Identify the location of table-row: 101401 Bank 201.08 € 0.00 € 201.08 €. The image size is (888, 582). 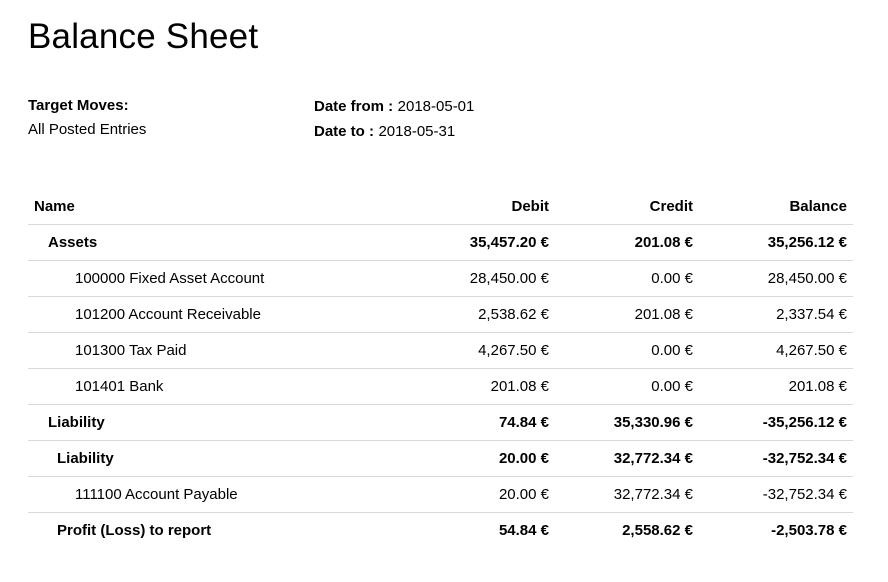
(440, 386).